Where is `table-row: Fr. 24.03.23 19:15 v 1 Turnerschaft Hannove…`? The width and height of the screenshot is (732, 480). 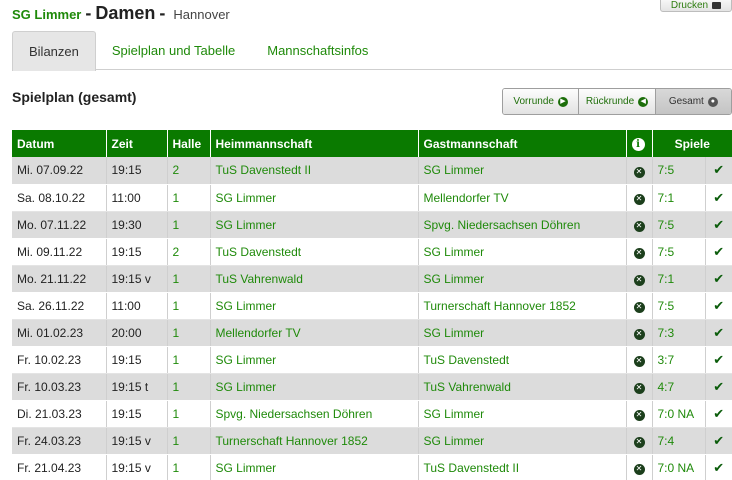
table-row: Fr. 24.03.23 19:15 v 1 Turnerschaft Hannove… is located at coordinates (372, 441).